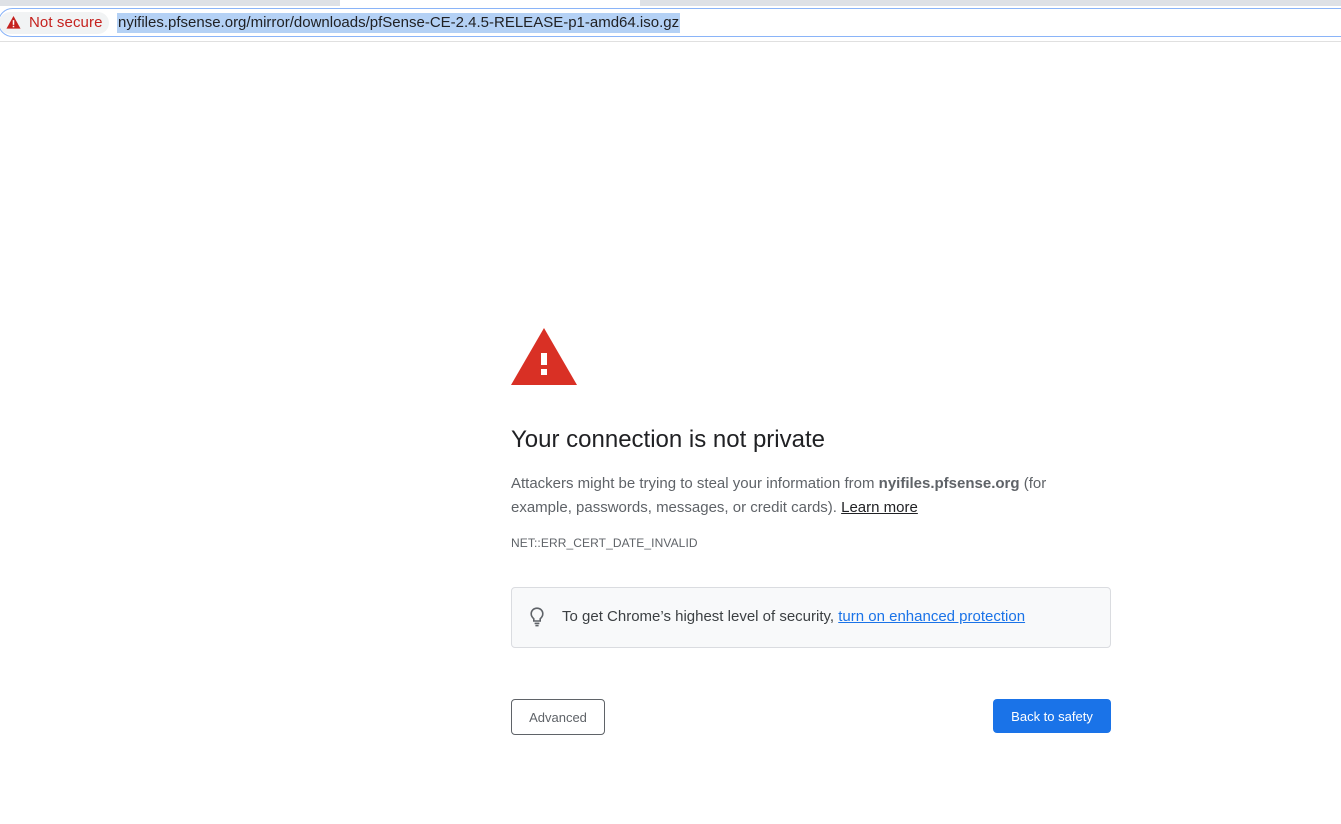  I want to click on security-chip: Not secure, so click(54, 23).